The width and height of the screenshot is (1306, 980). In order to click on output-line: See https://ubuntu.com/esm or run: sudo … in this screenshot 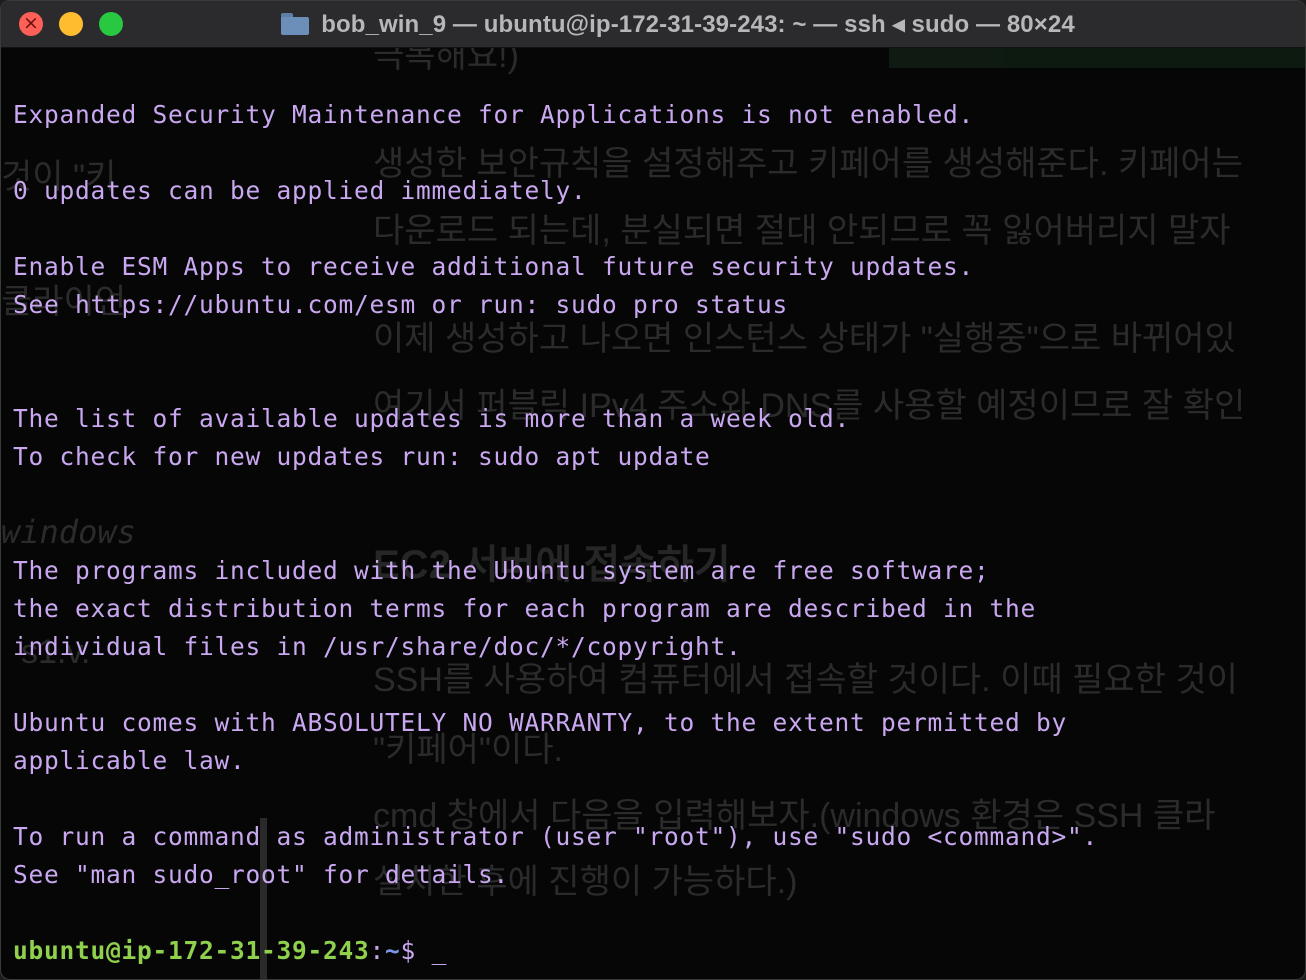, I will do `click(401, 304)`.